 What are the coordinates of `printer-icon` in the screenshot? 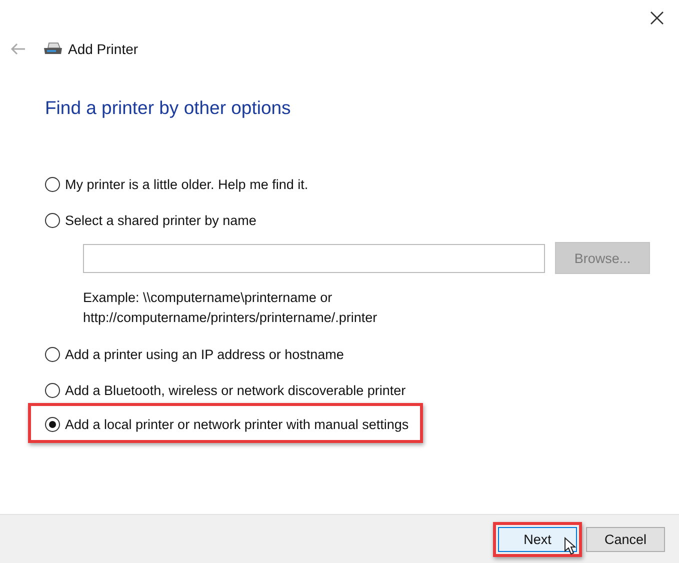 It's located at (53, 49).